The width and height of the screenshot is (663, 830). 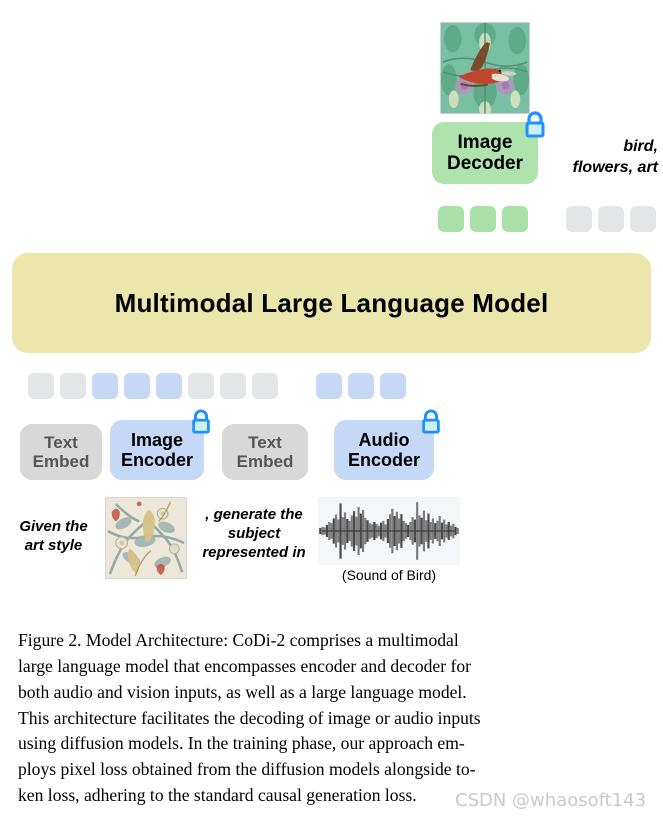 What do you see at coordinates (615, 167) in the screenshot?
I see `output-caption-line2: flowers, art` at bounding box center [615, 167].